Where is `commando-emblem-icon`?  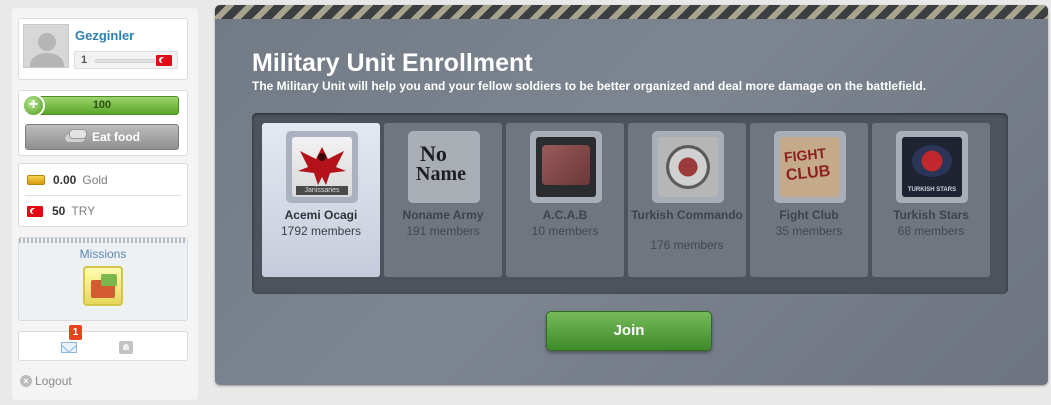 commando-emblem-icon is located at coordinates (688, 167).